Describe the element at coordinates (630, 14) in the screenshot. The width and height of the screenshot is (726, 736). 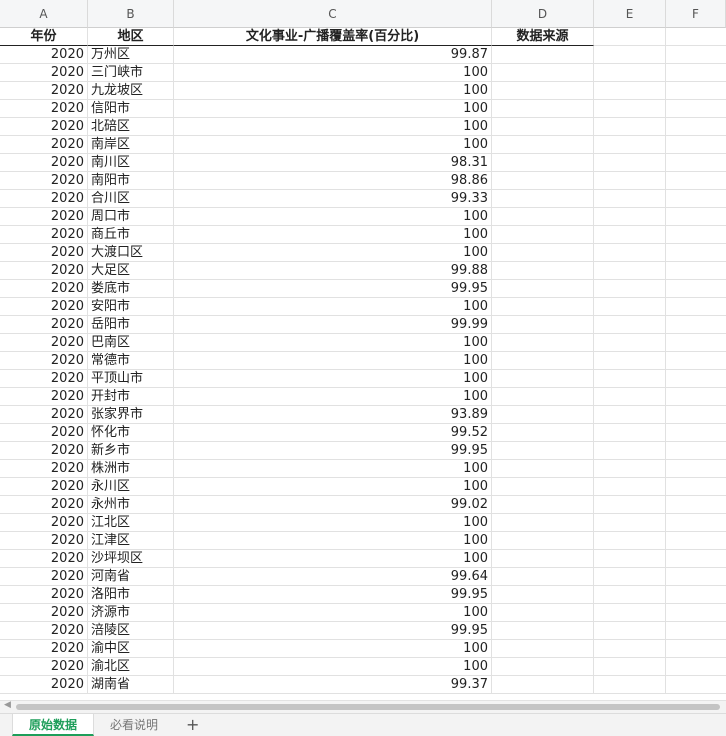
I see `column-header-e: E` at that location.